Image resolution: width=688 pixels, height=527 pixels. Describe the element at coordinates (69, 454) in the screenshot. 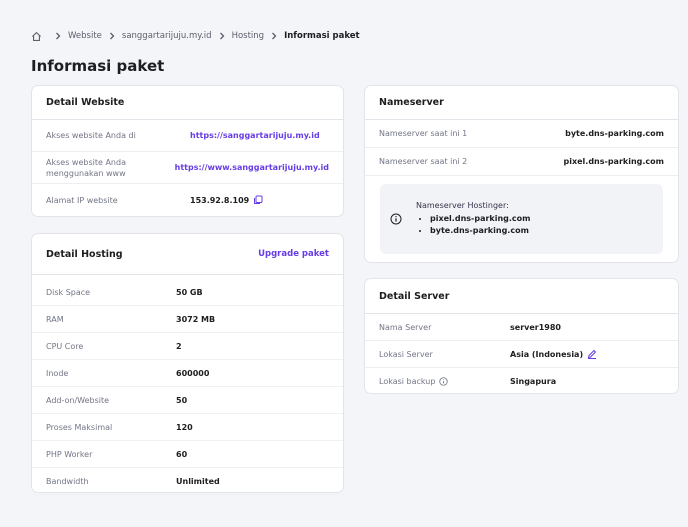

I see `row-label: PHP Worker` at that location.